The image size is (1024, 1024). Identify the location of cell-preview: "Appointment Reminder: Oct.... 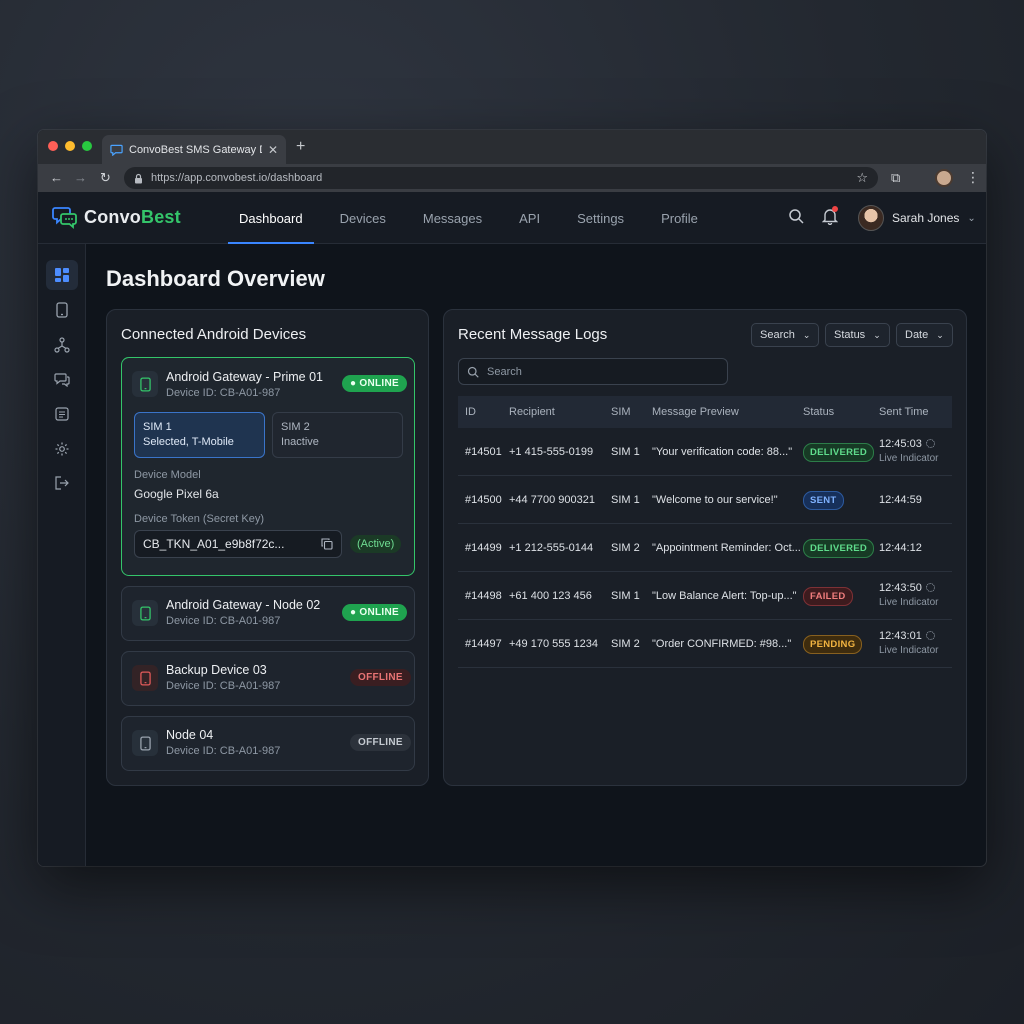
(726, 547).